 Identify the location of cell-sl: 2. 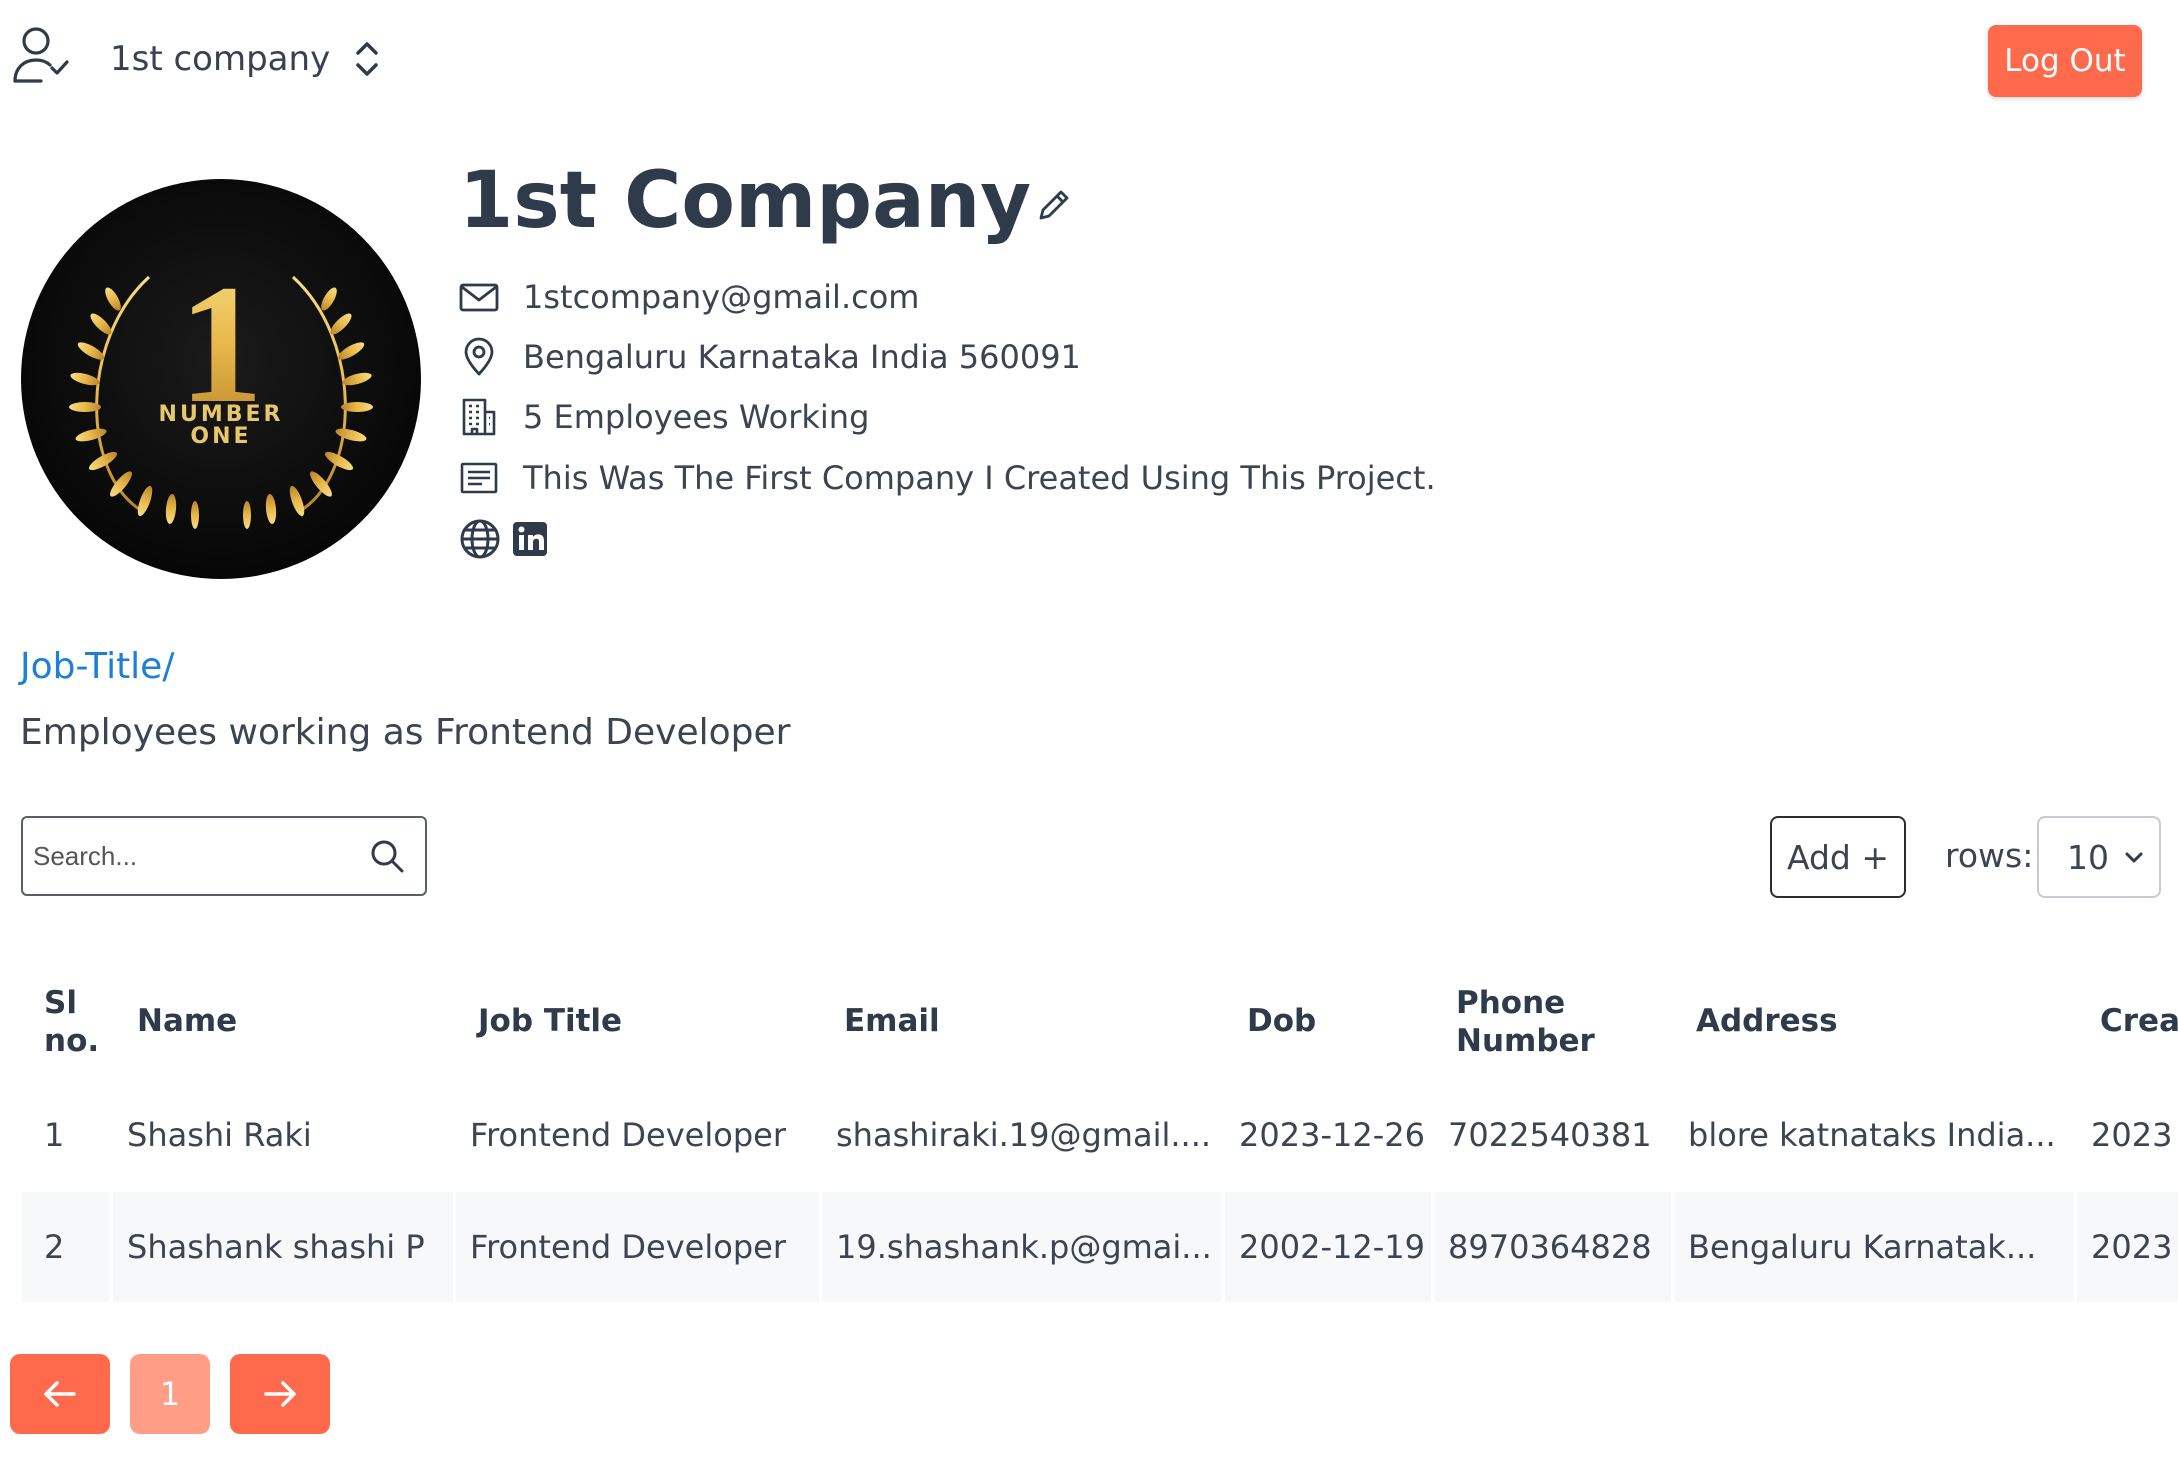
(66, 1247).